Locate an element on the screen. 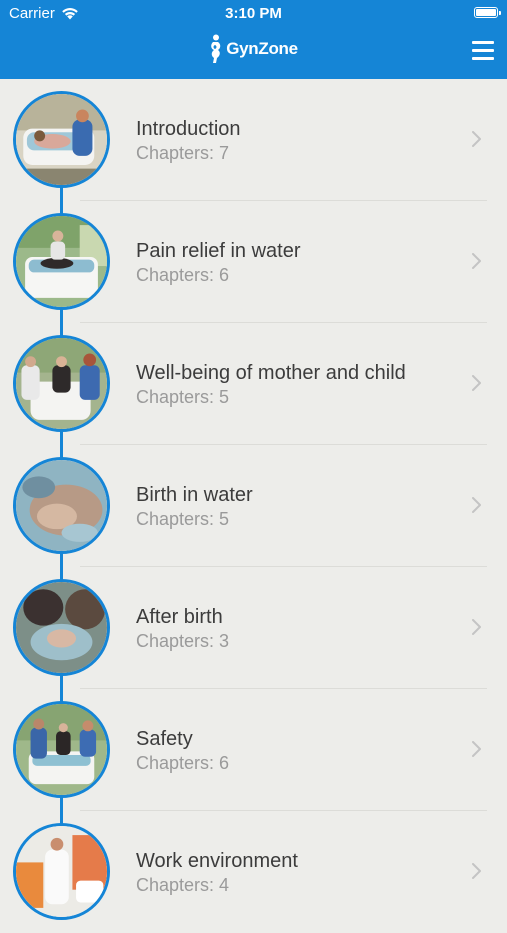 Image resolution: width=507 pixels, height=933 pixels. lesson-row: Work environment Chapters: 4 is located at coordinates (253, 872).